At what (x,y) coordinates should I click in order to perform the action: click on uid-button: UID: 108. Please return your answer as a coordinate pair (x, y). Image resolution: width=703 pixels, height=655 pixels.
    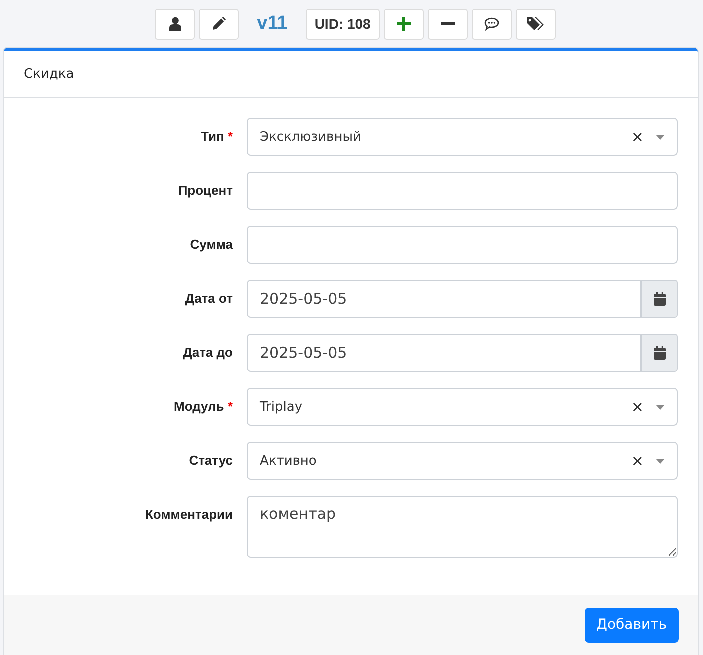
    Looking at the image, I should click on (343, 24).